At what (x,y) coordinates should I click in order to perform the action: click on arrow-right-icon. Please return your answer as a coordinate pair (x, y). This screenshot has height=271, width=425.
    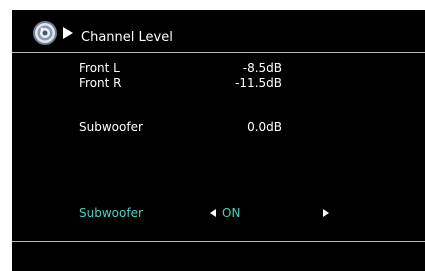
    Looking at the image, I should click on (326, 213).